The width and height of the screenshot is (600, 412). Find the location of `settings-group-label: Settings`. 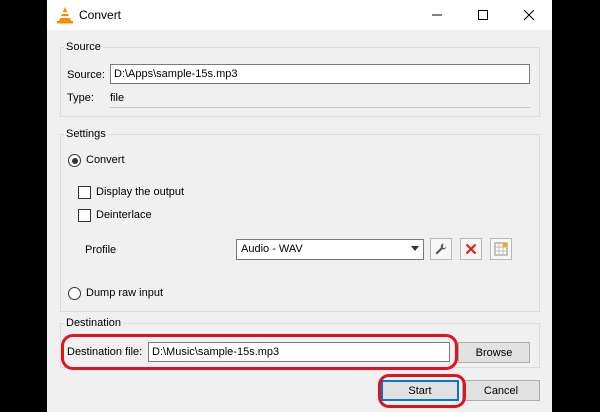

settings-group-label: Settings is located at coordinates (86, 134).